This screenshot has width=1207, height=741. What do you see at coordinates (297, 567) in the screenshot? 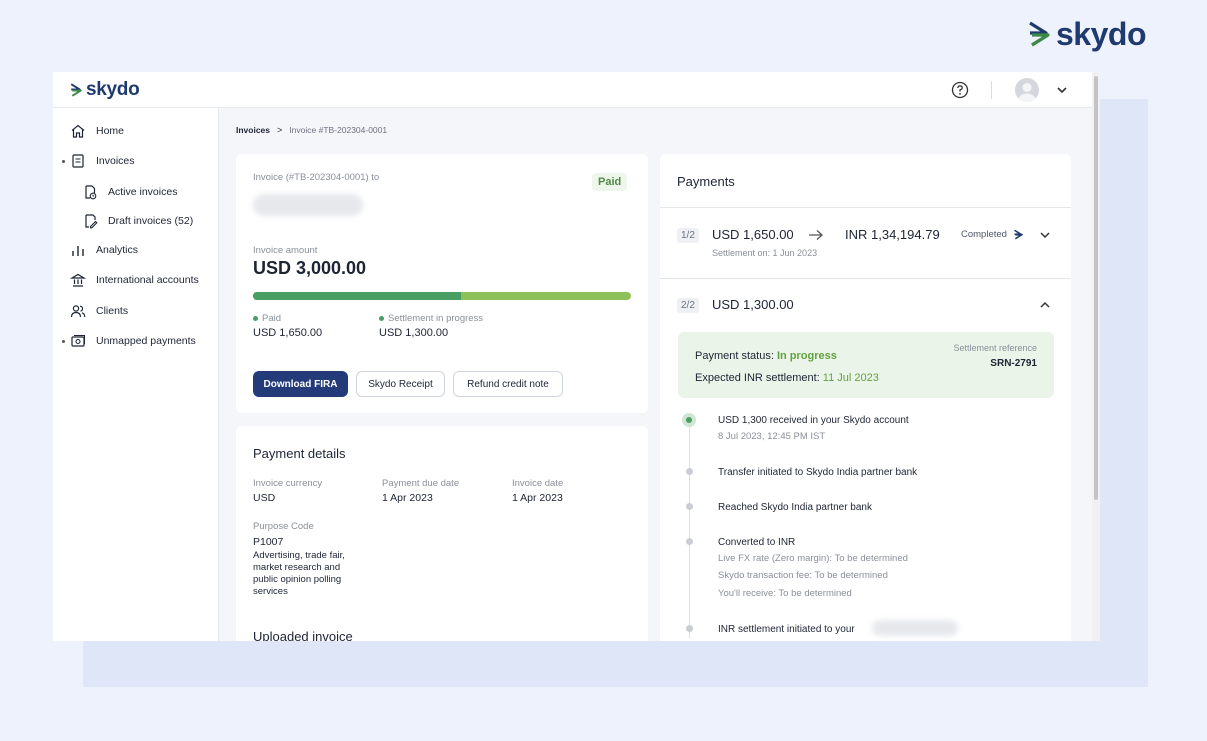
I see `purpose-description-line: market research and` at bounding box center [297, 567].